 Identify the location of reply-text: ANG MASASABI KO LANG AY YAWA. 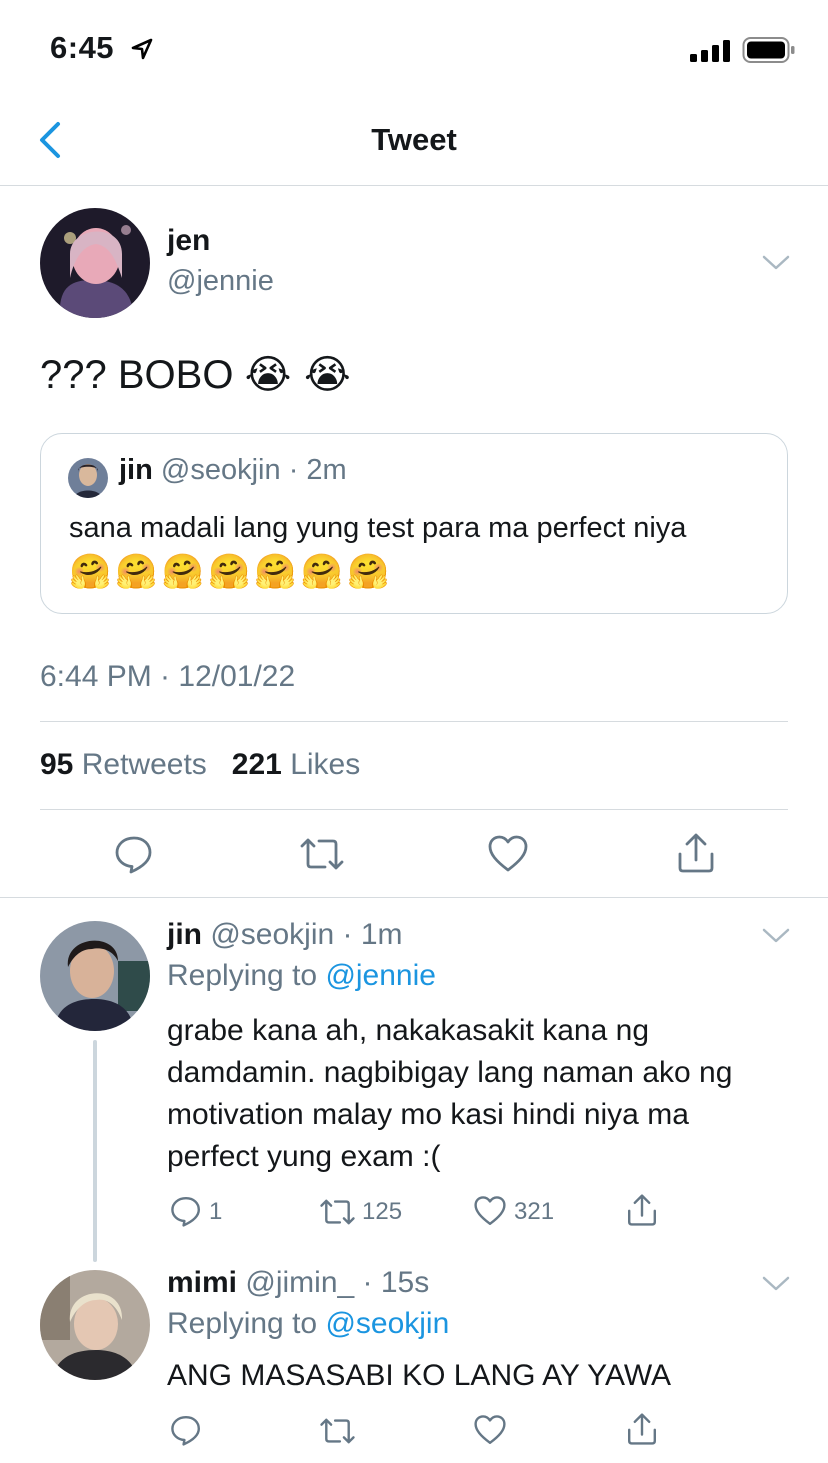
(419, 1375).